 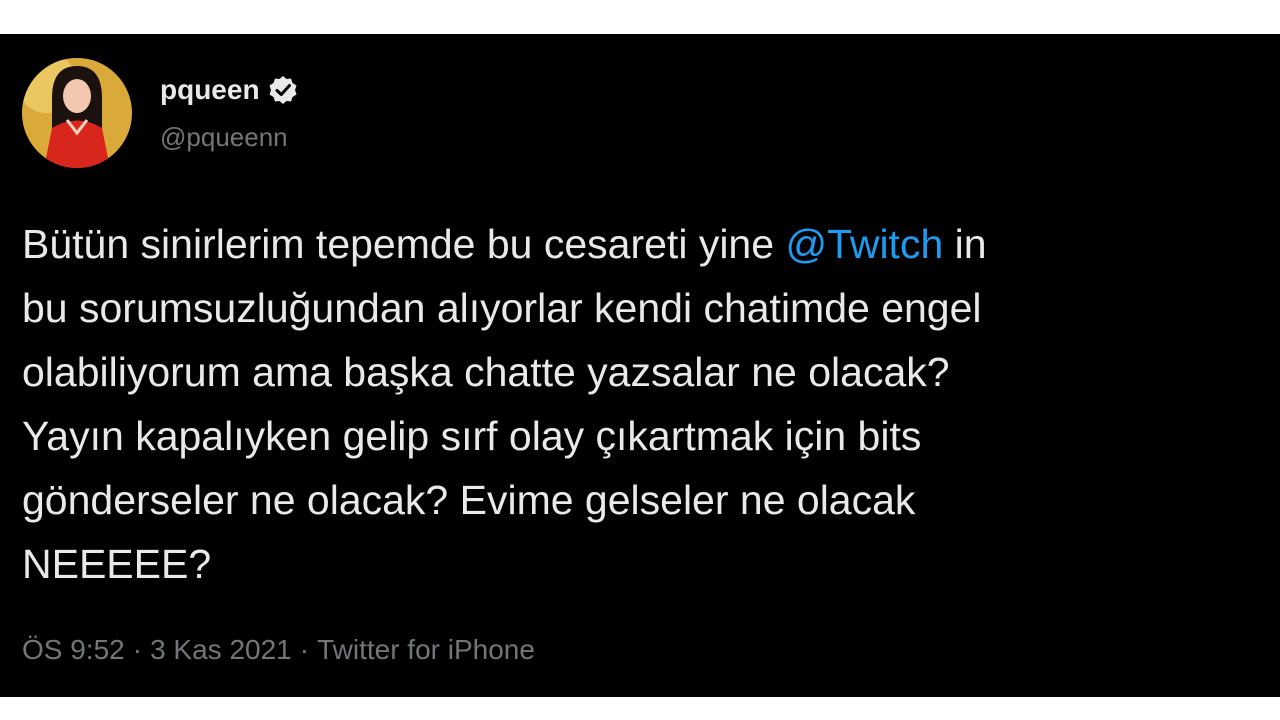 What do you see at coordinates (224, 137) in the screenshot?
I see `author-handle: @pqueenn` at bounding box center [224, 137].